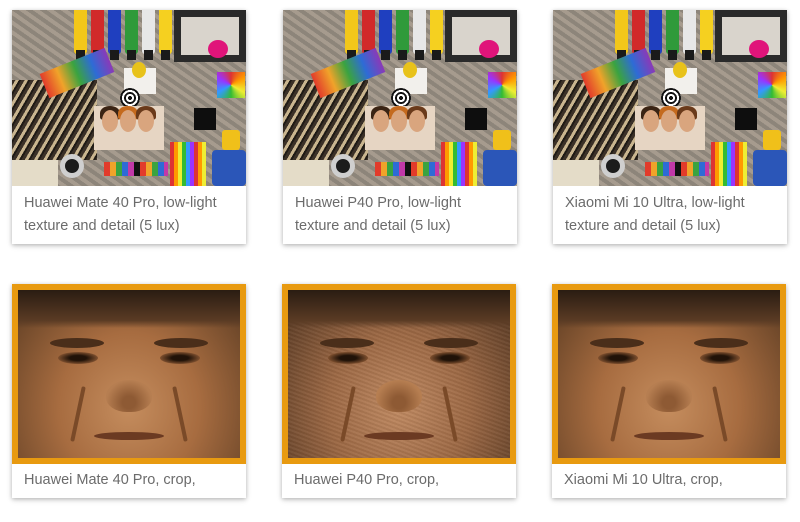  Describe the element at coordinates (110, 480) in the screenshot. I see `card-caption: Huawei Mate 40 Pro, crop,` at that location.